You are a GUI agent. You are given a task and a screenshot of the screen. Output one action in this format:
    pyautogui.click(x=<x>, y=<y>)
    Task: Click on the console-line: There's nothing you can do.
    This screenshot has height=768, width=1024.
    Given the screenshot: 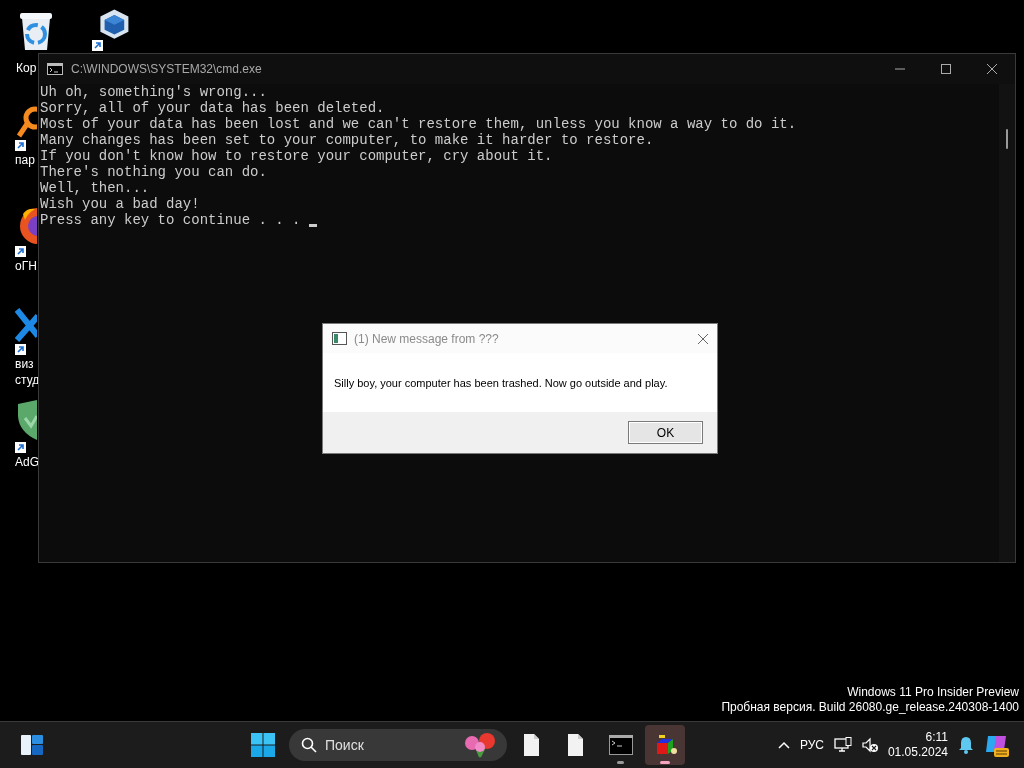 What is the action you would take?
    pyautogui.click(x=153, y=172)
    